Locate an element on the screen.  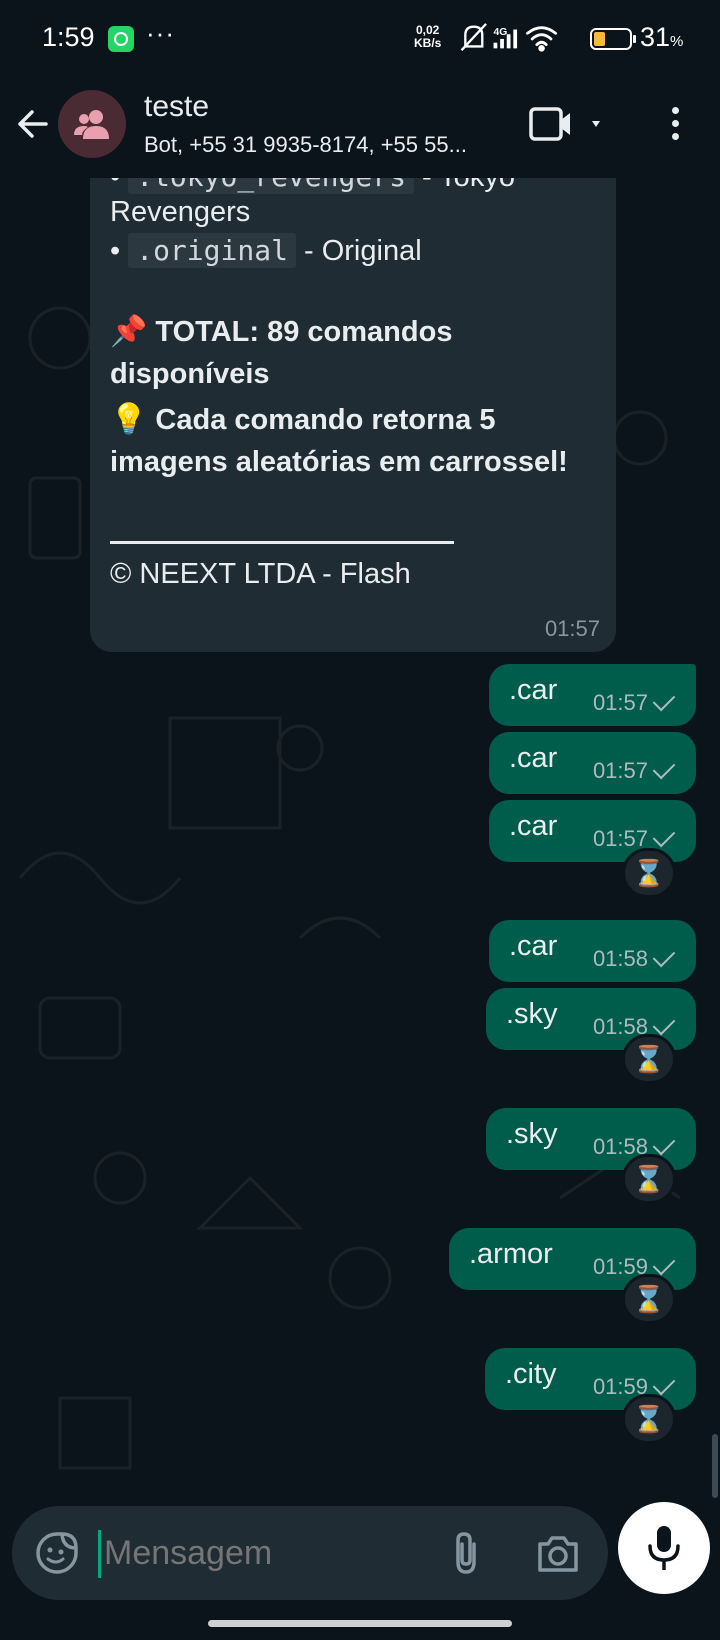
battery-percent-unit: % is located at coordinates (677, 41).